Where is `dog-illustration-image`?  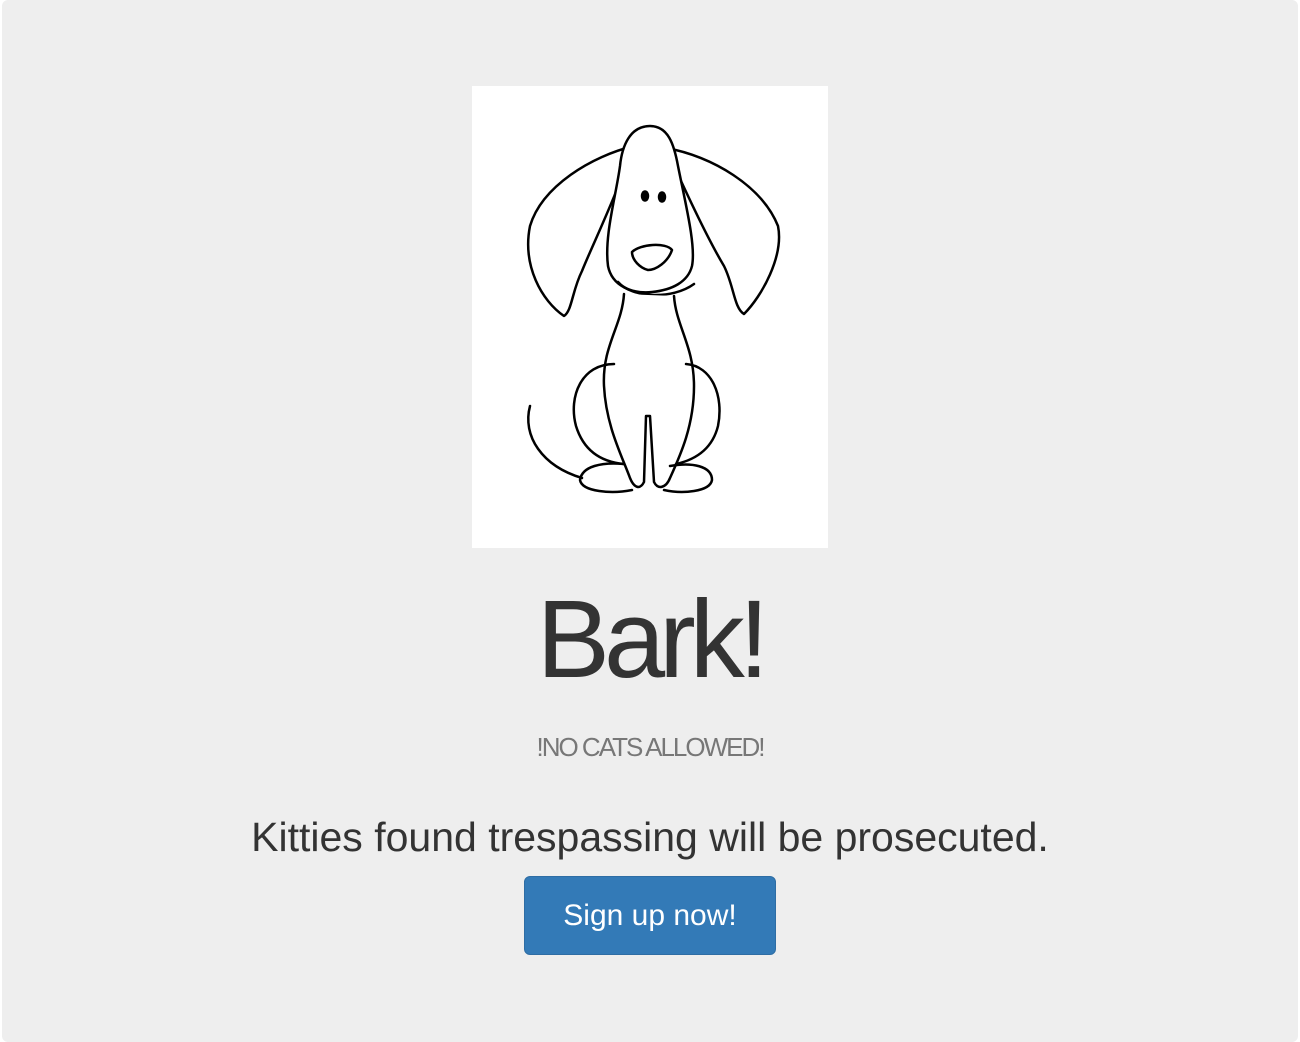 dog-illustration-image is located at coordinates (650, 317).